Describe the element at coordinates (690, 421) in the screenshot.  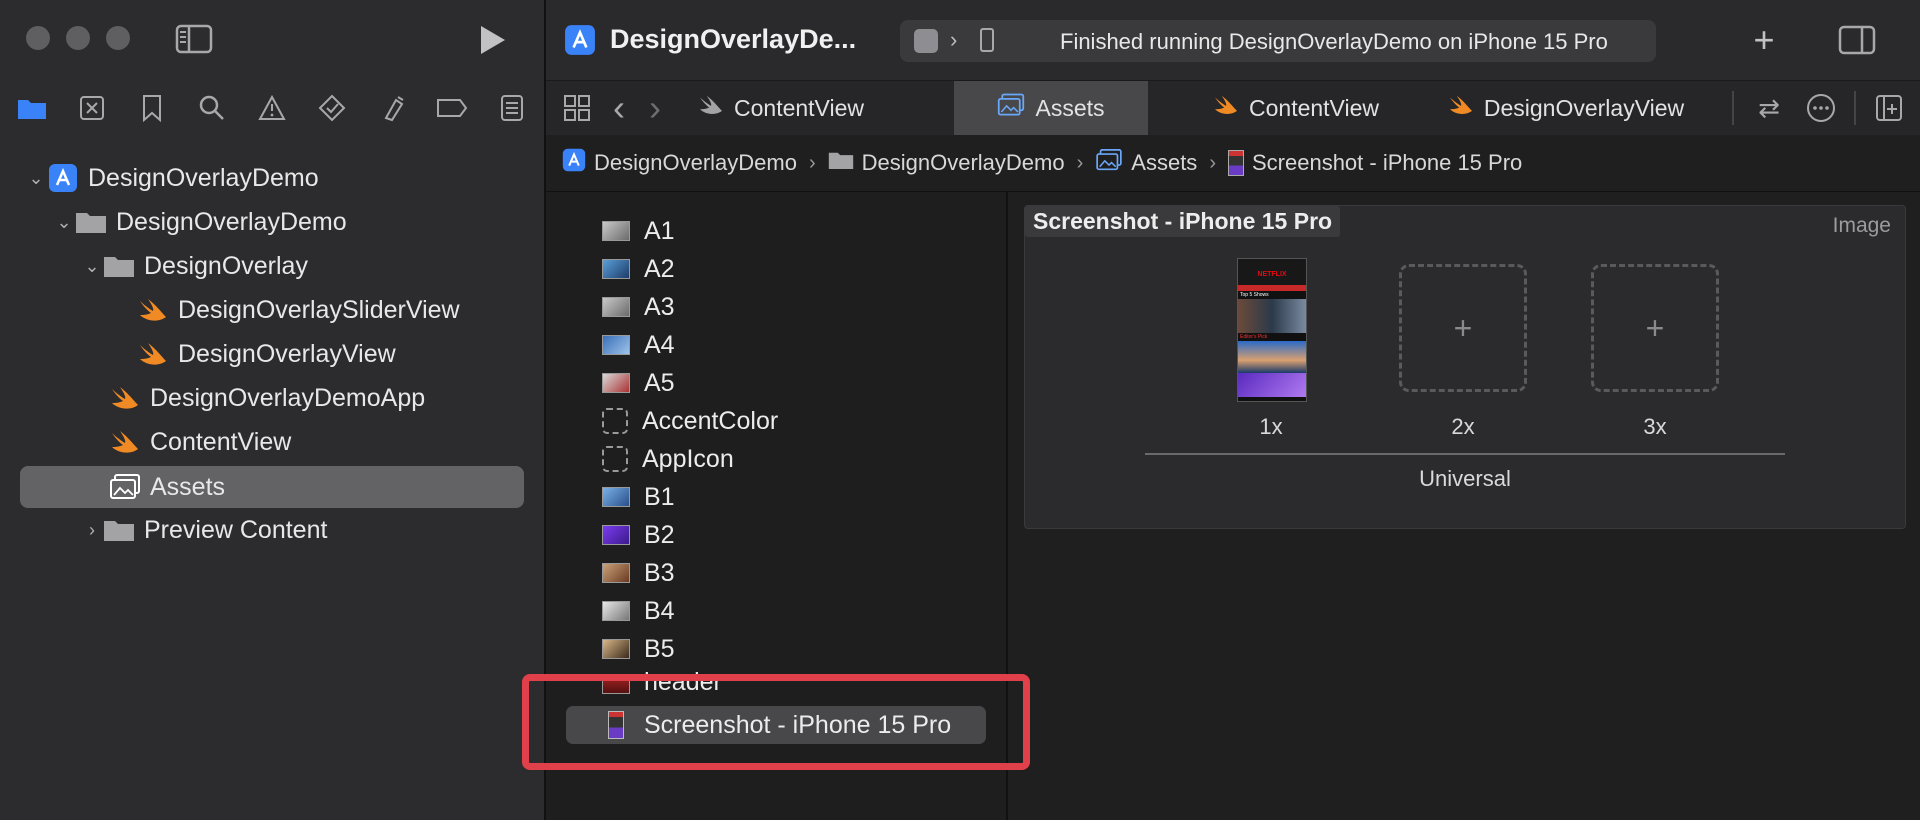
I see `list-item: AccentColor` at that location.